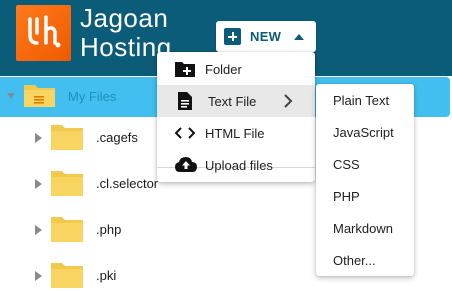 The height and width of the screenshot is (291, 452). What do you see at coordinates (185, 101) in the screenshot?
I see `text-file-icon` at bounding box center [185, 101].